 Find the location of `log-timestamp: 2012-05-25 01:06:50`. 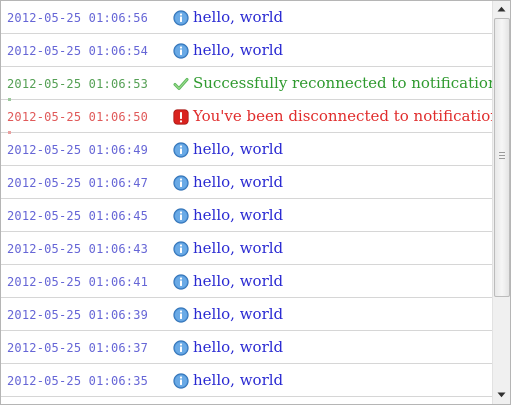

log-timestamp: 2012-05-25 01:06:50 is located at coordinates (78, 117).